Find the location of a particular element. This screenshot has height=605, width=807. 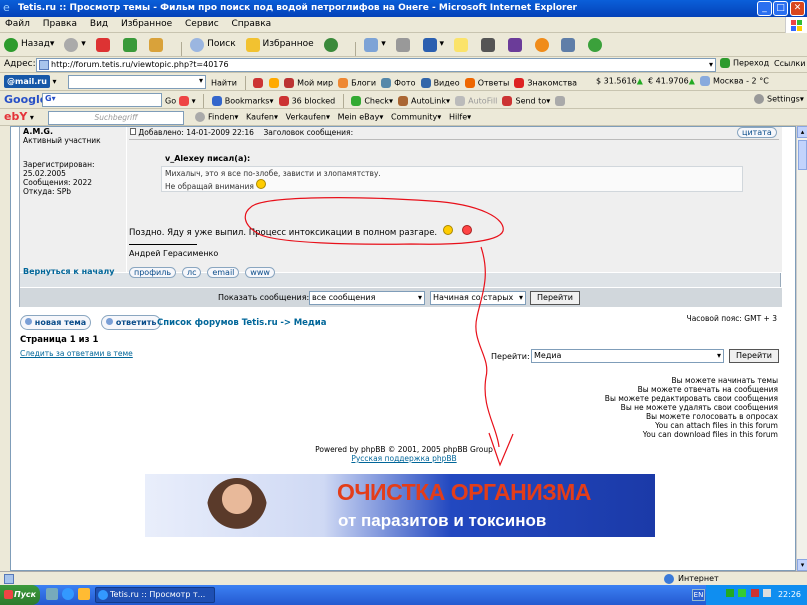

mailru-logo: @mail.ru is located at coordinates (27, 81).